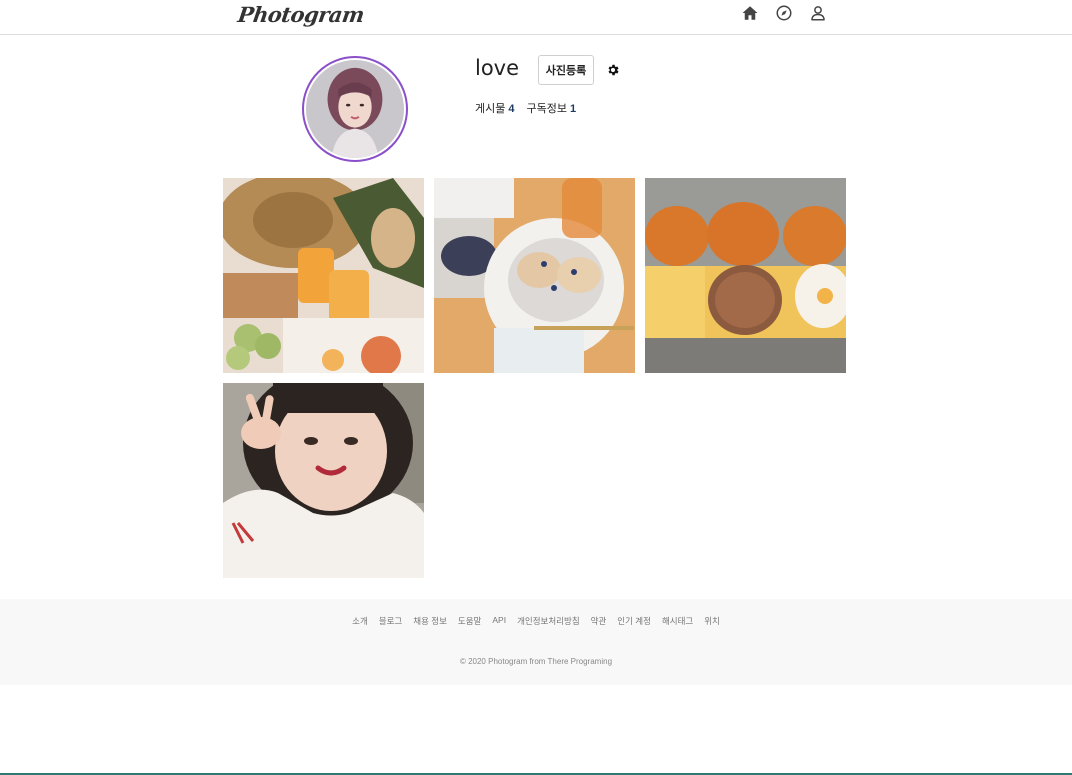 Image resolution: width=1072 pixels, height=775 pixels. Describe the element at coordinates (712, 621) in the screenshot. I see `footer-link-locations: 위치` at that location.